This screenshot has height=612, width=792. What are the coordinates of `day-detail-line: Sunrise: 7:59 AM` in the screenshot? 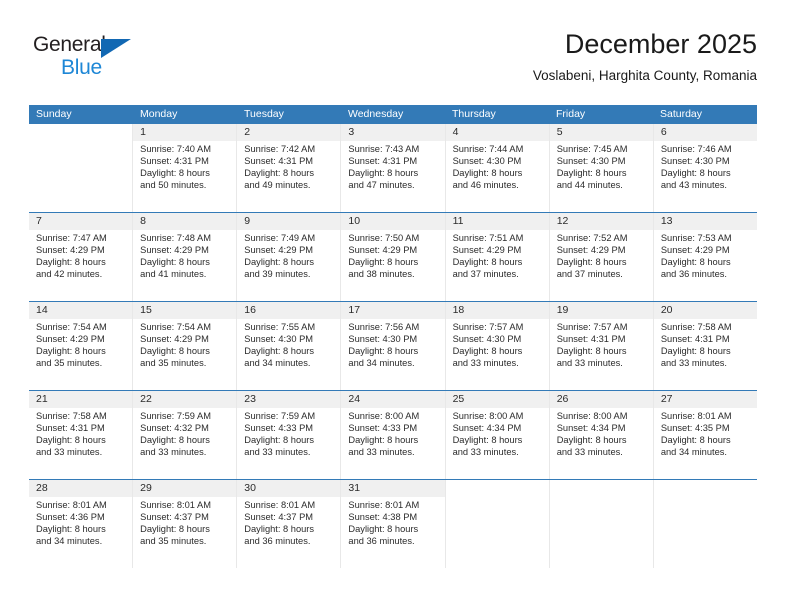 It's located at (175, 416).